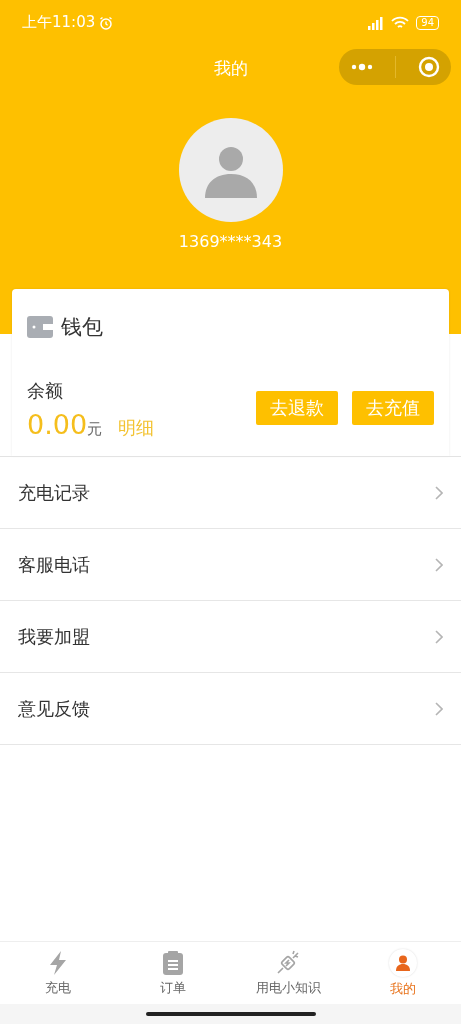 The image size is (461, 1024). What do you see at coordinates (45, 391) in the screenshot?
I see `balance-label: 余额` at bounding box center [45, 391].